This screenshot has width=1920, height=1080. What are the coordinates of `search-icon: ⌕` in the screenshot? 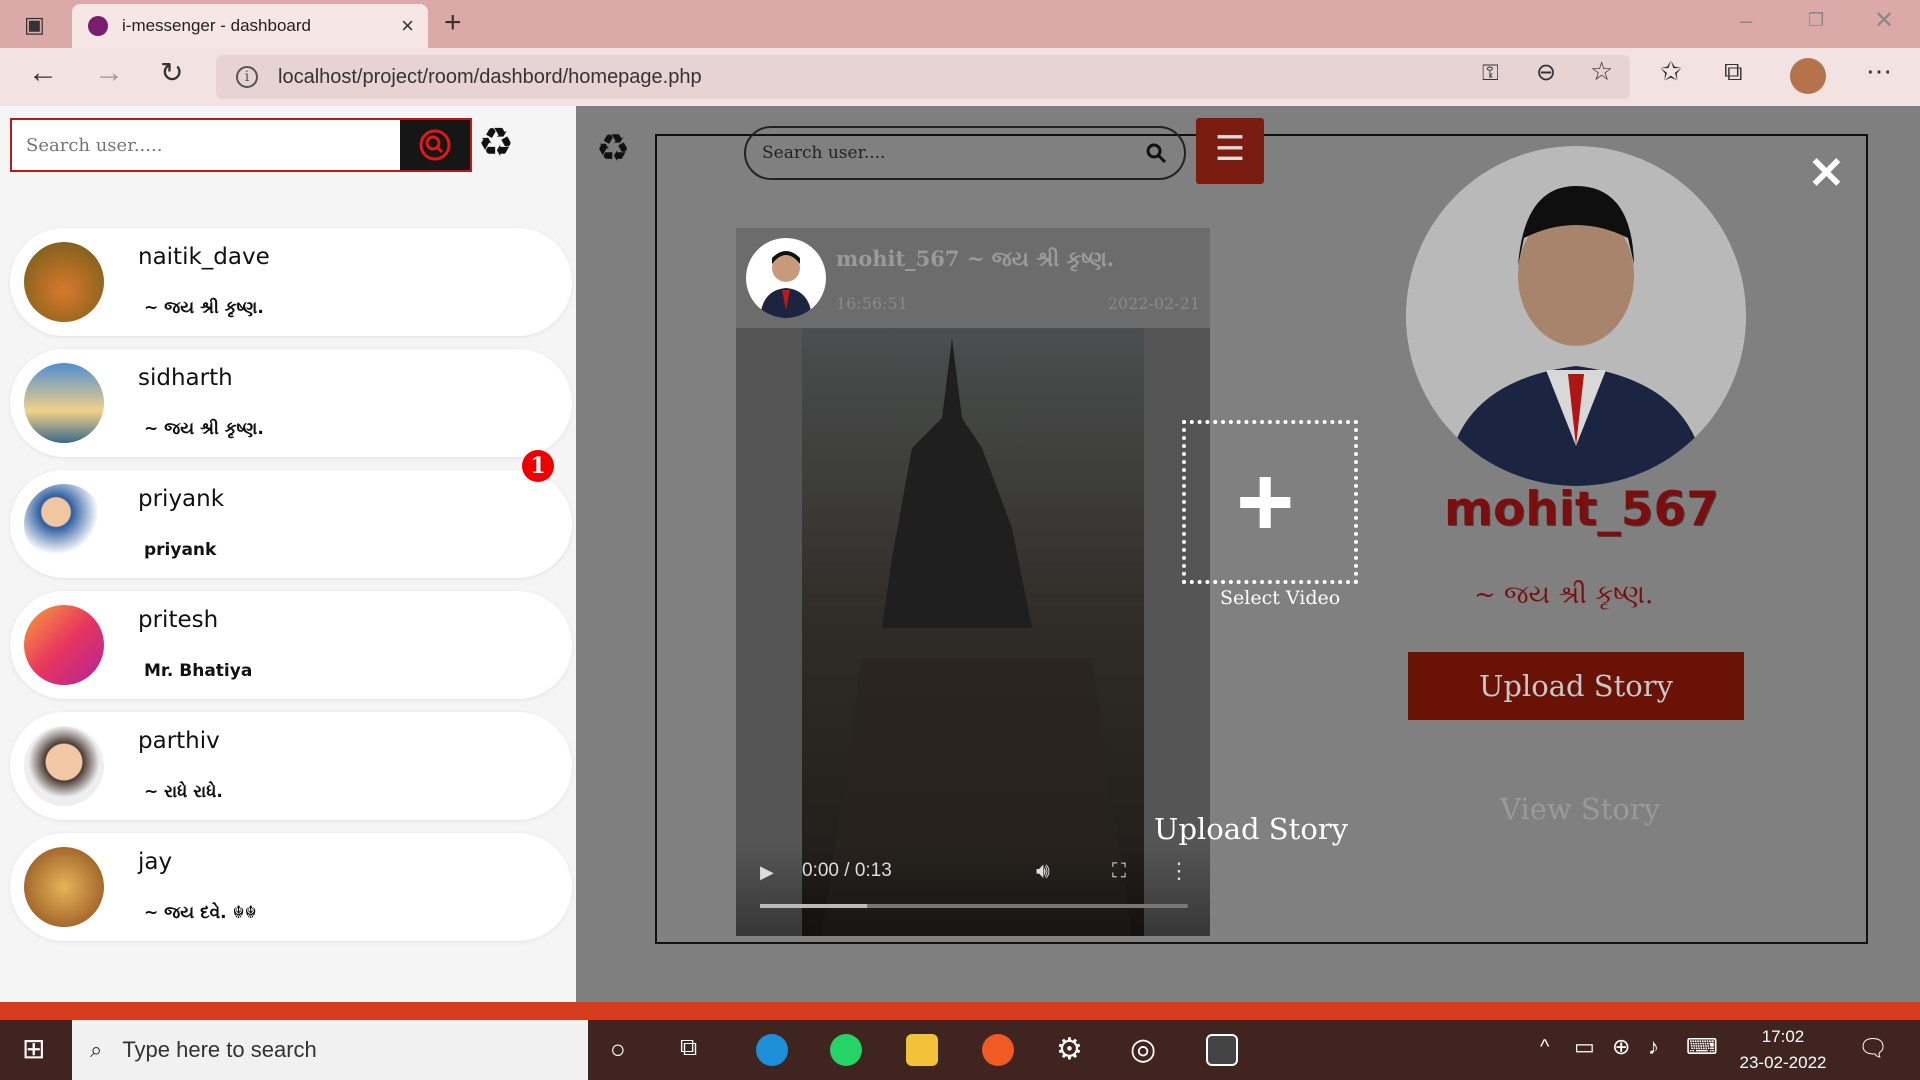 It's located at (96, 1049).